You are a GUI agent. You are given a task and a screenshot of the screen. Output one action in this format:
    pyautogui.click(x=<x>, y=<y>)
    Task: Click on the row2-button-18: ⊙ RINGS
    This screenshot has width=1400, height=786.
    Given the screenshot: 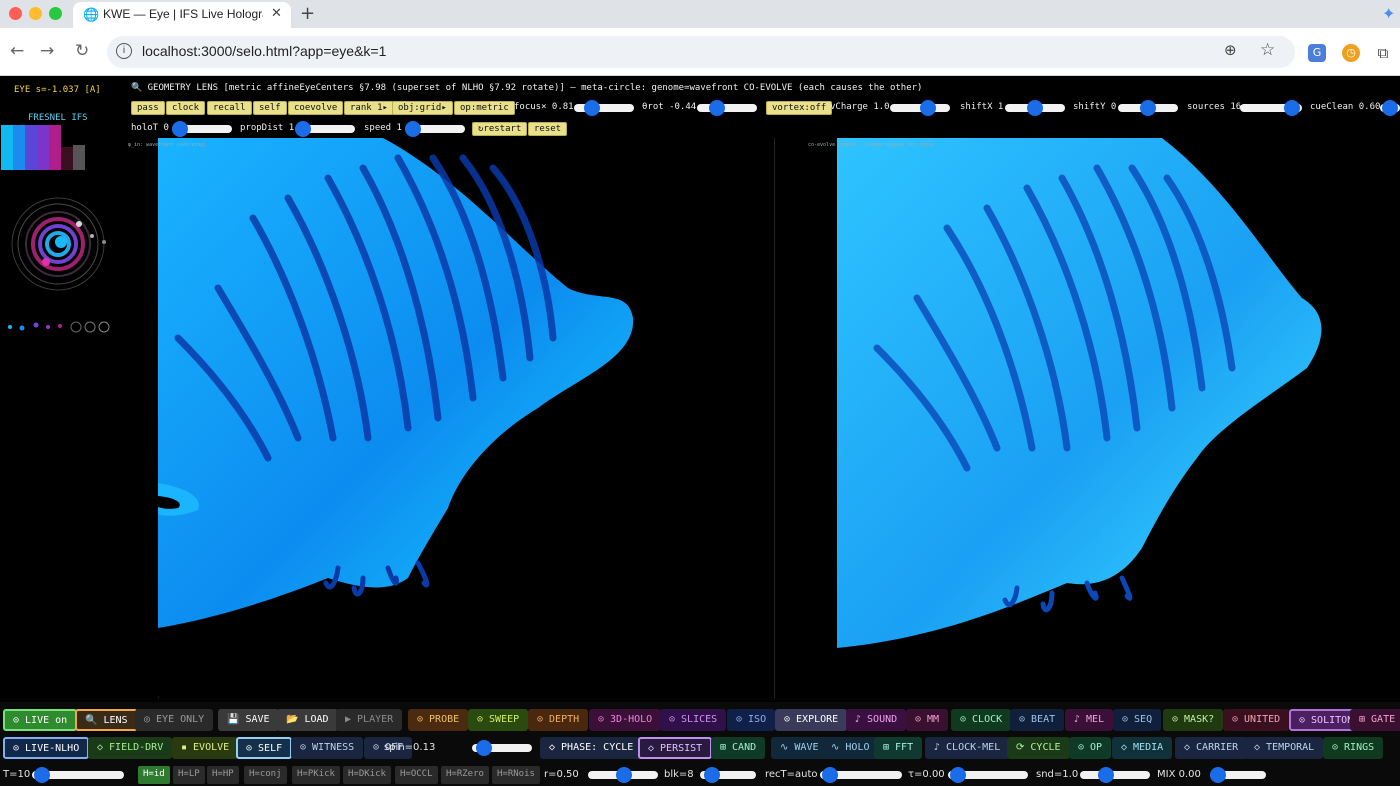 What is the action you would take?
    pyautogui.click(x=1353, y=748)
    